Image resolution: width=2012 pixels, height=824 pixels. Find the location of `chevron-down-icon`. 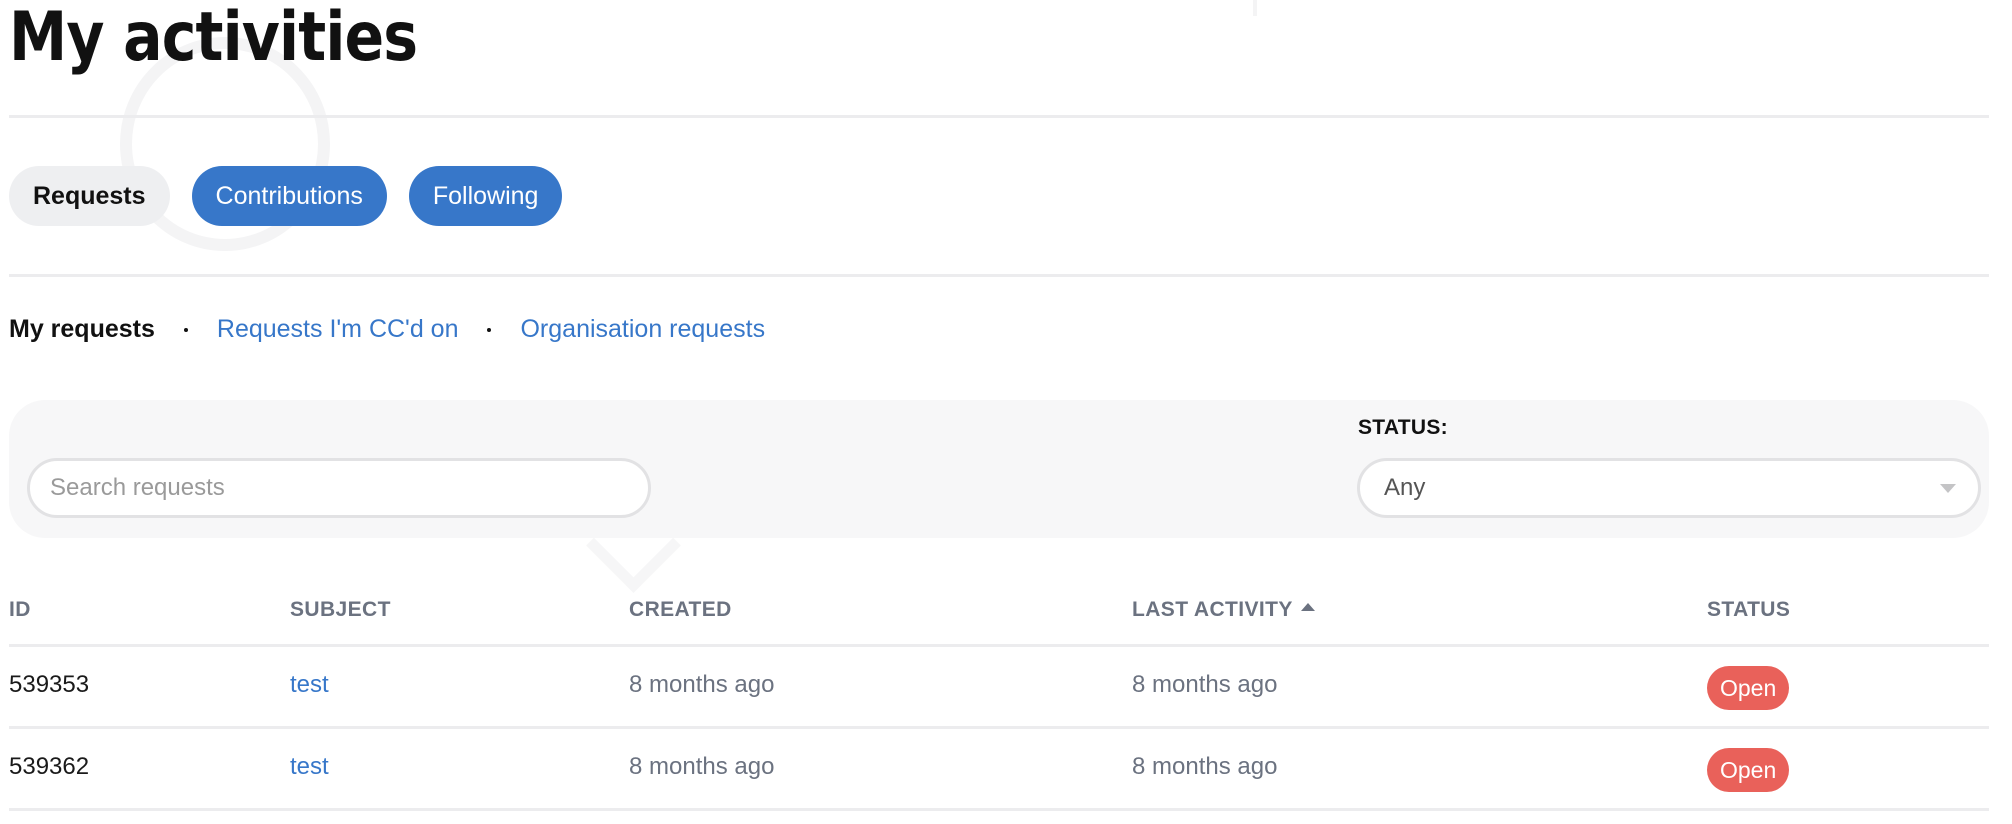

chevron-down-icon is located at coordinates (1948, 488).